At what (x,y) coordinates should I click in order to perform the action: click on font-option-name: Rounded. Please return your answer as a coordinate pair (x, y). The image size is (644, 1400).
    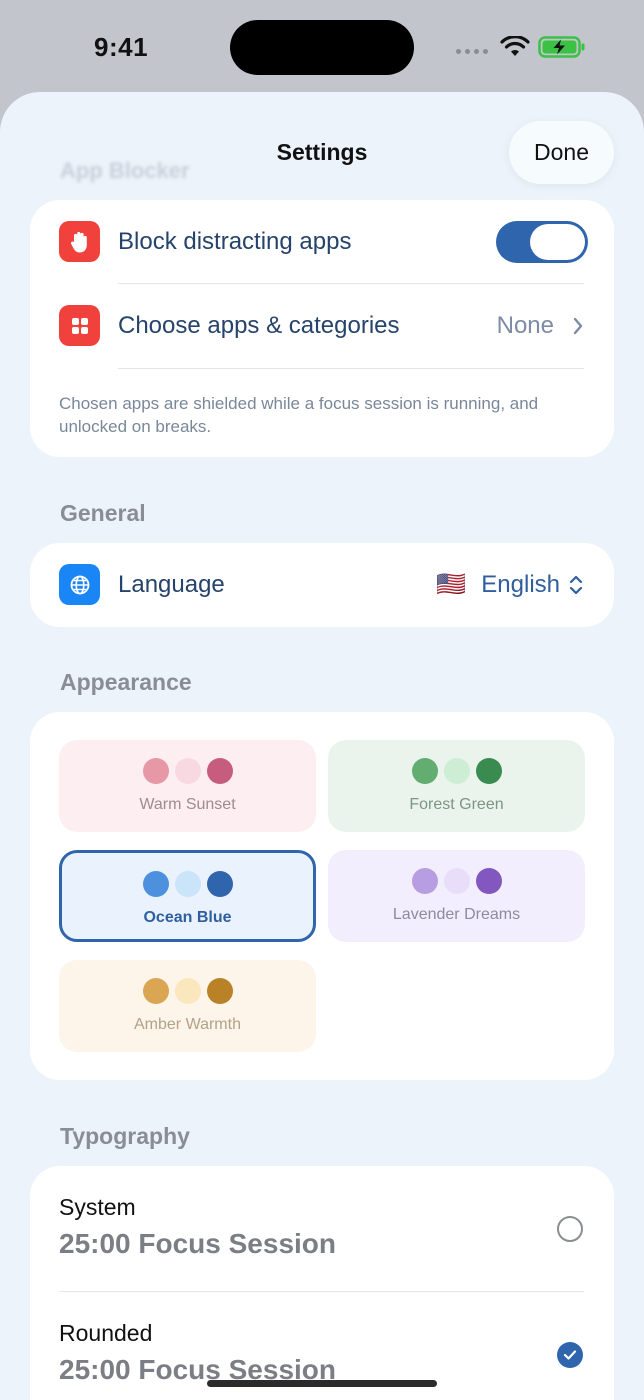
    Looking at the image, I should click on (106, 1333).